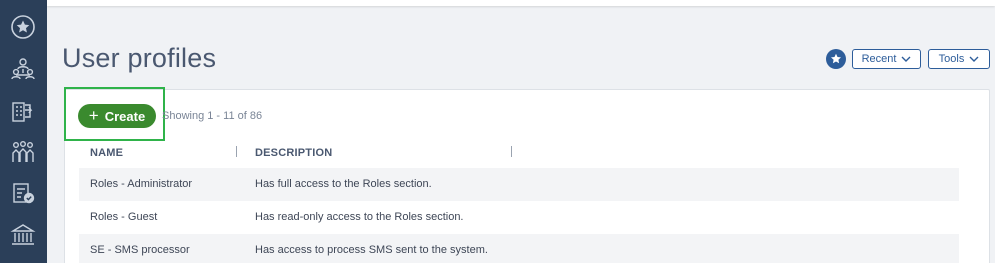  What do you see at coordinates (23, 152) in the screenshot?
I see `people-group-icon` at bounding box center [23, 152].